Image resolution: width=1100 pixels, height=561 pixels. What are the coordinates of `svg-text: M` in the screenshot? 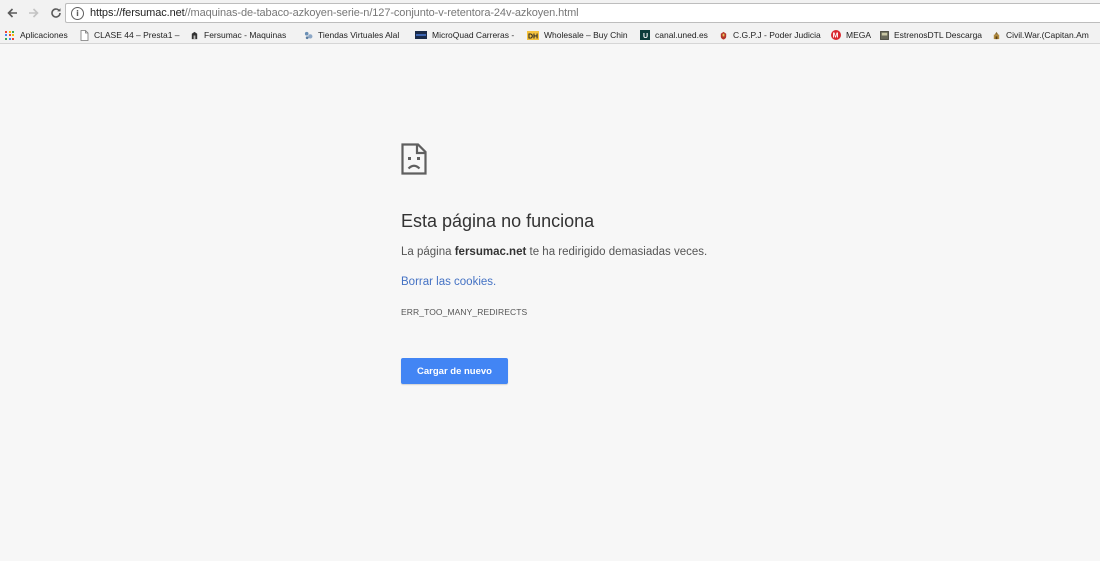 It's located at (836, 36).